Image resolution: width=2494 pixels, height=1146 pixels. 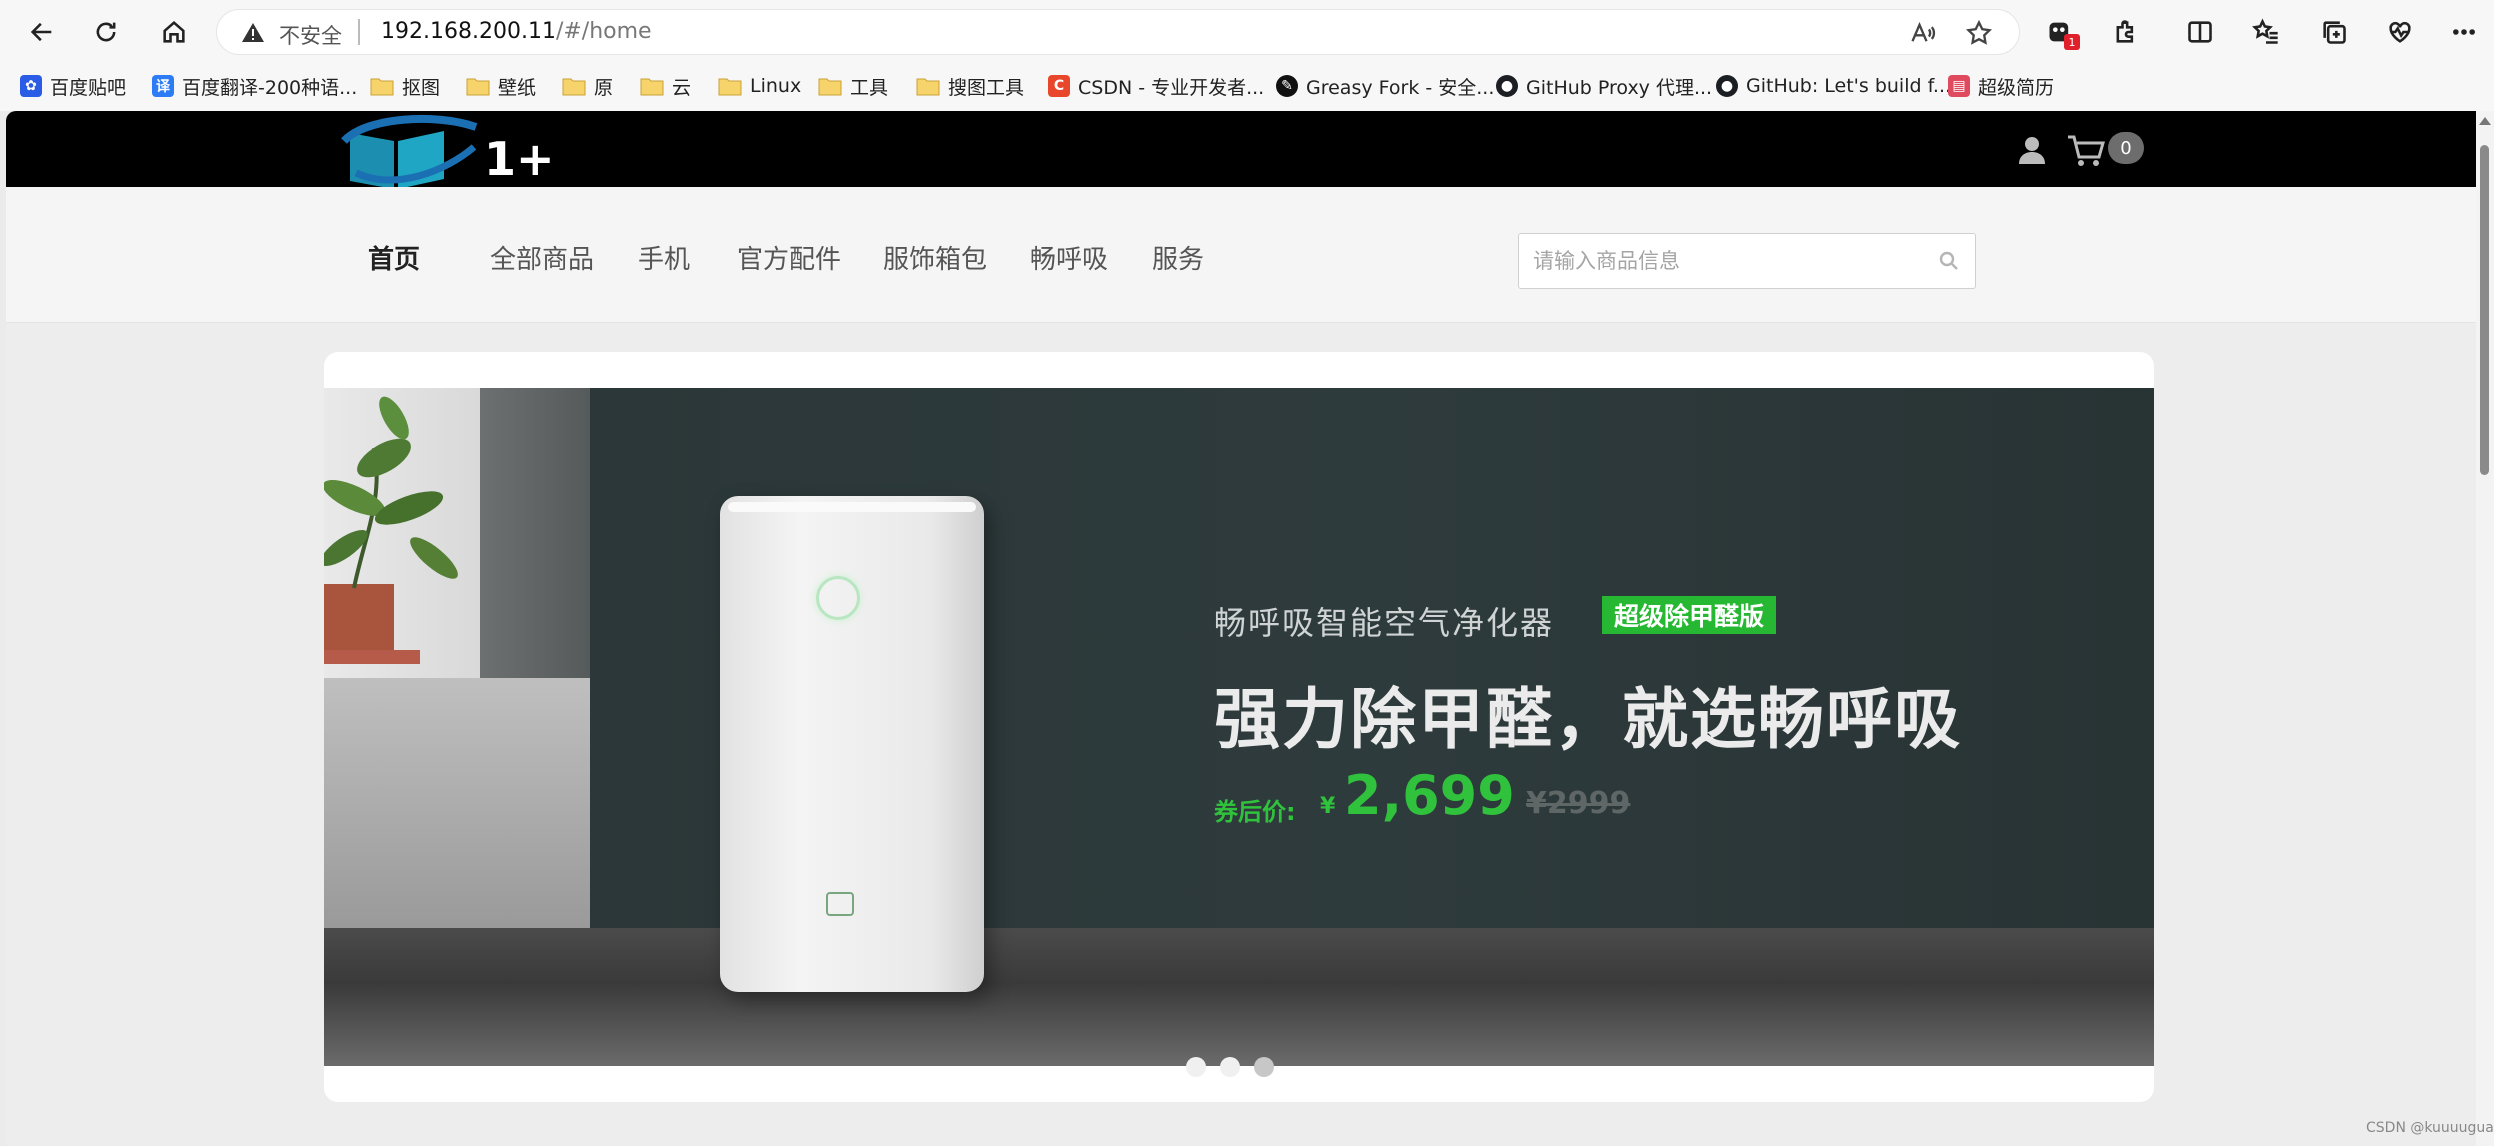 What do you see at coordinates (1178, 257) in the screenshot?
I see `nav-item-service: 服务` at bounding box center [1178, 257].